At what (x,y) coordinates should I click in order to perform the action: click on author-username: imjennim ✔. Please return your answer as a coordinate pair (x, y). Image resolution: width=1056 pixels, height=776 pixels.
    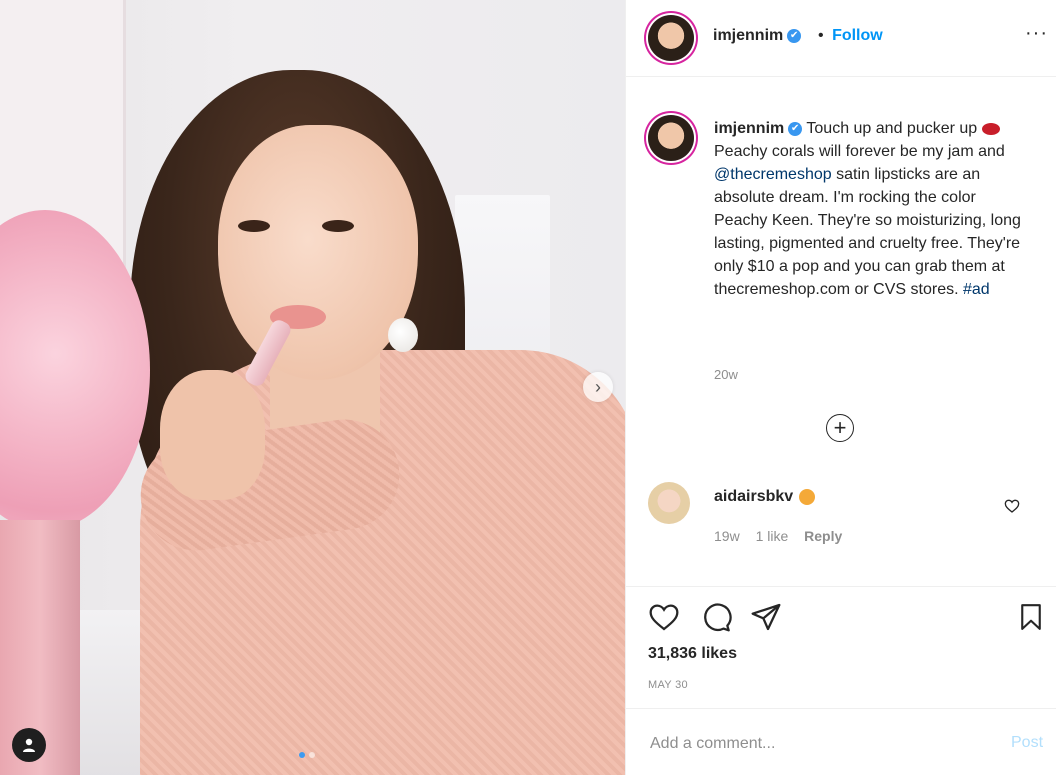
    Looking at the image, I should click on (757, 36).